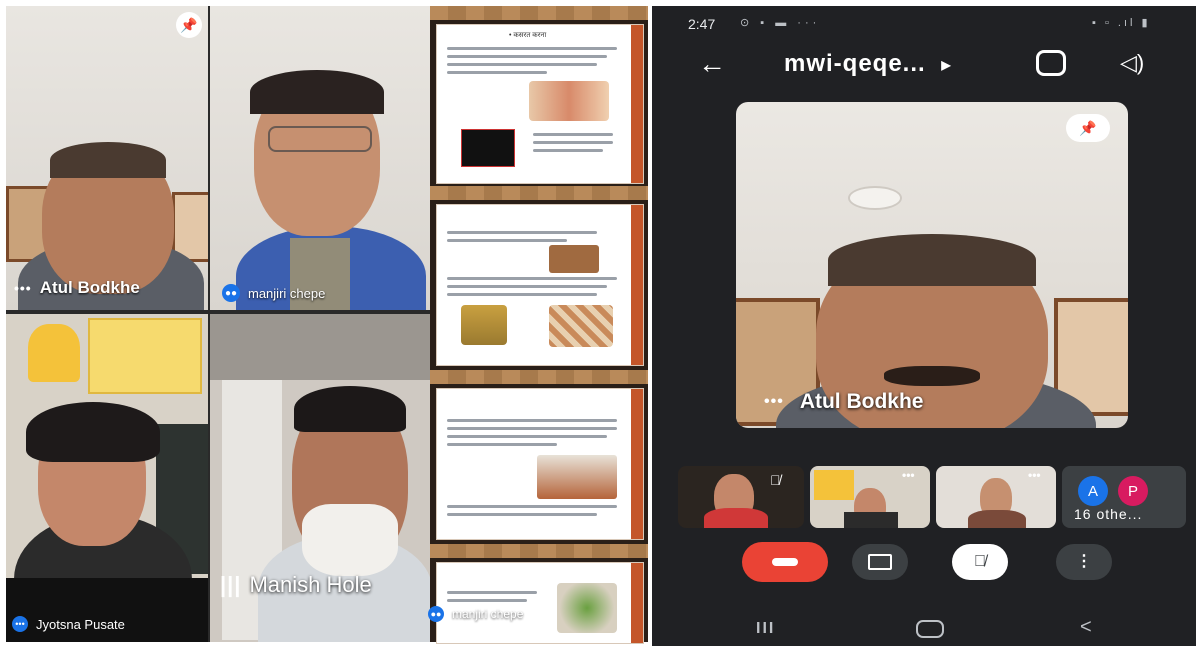 The image size is (1202, 646). Describe the element at coordinates (741, 497) in the screenshot. I see `participant-thumbnail-1: 🎙̸` at that location.